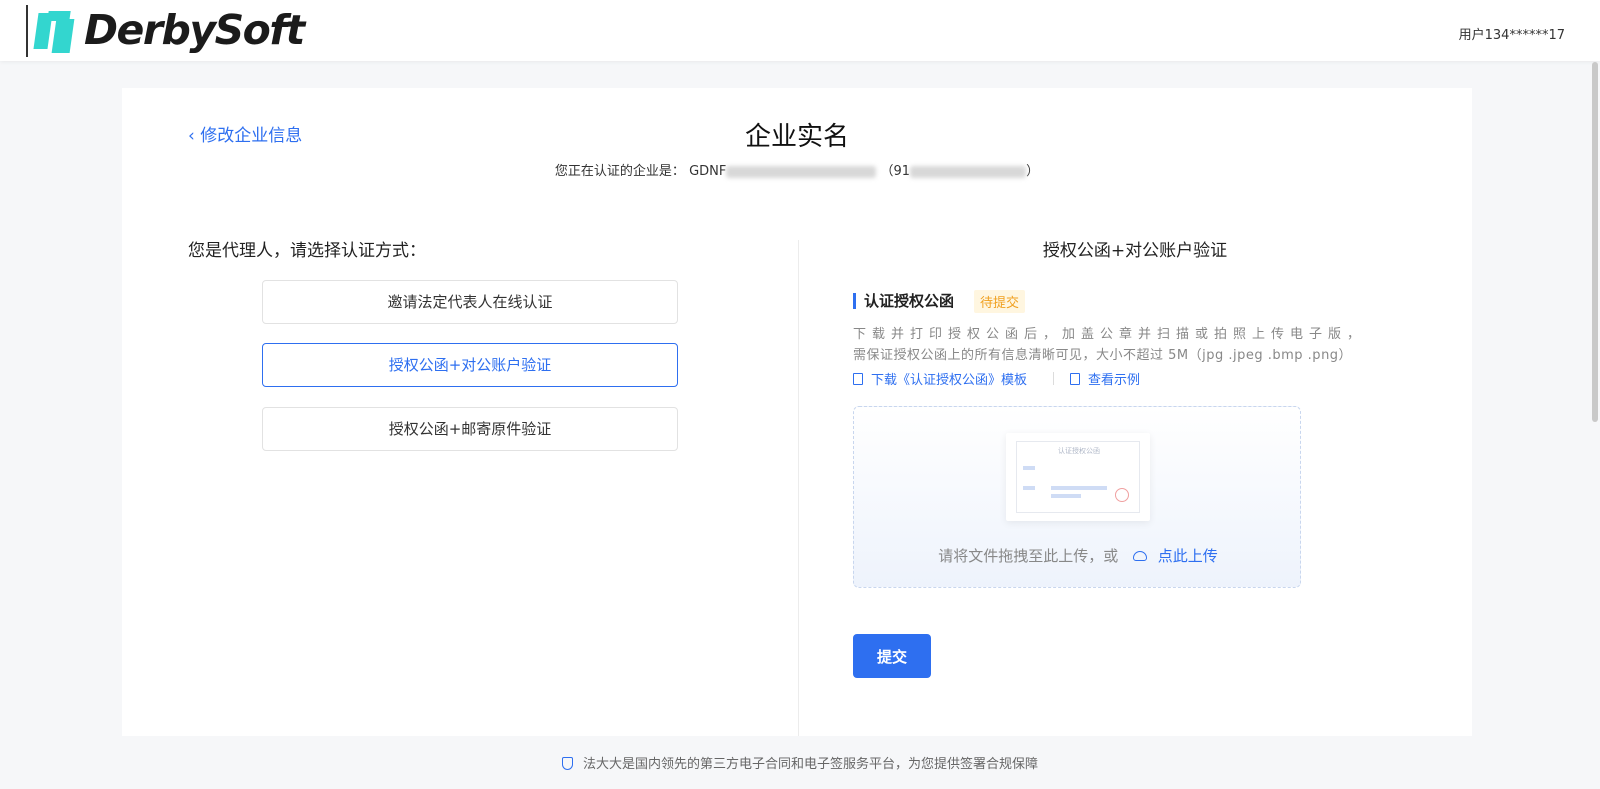  I want to click on document-icon, so click(858, 379).